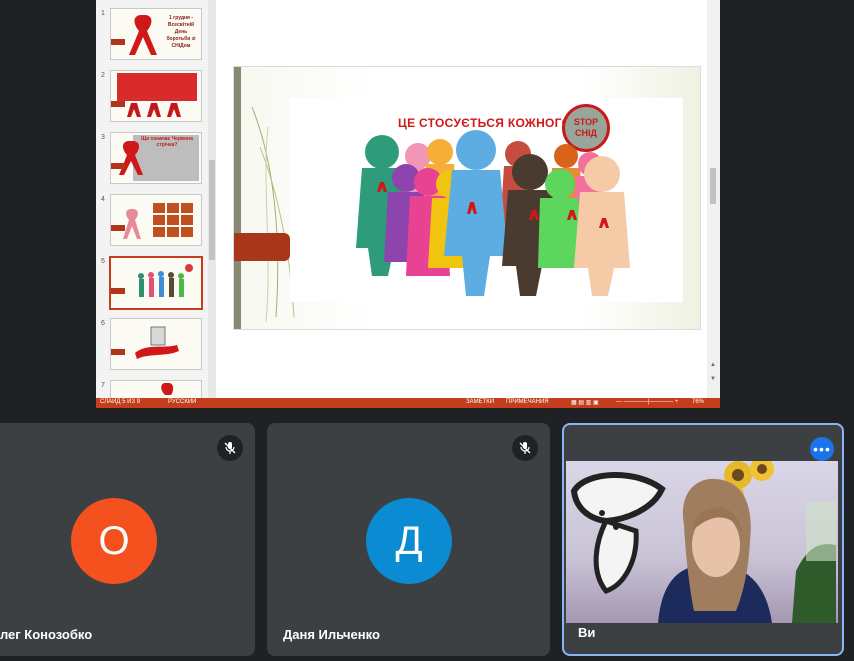 This screenshot has width=854, height=661. What do you see at coordinates (587, 632) in the screenshot?
I see `participant-name: Ви` at bounding box center [587, 632].